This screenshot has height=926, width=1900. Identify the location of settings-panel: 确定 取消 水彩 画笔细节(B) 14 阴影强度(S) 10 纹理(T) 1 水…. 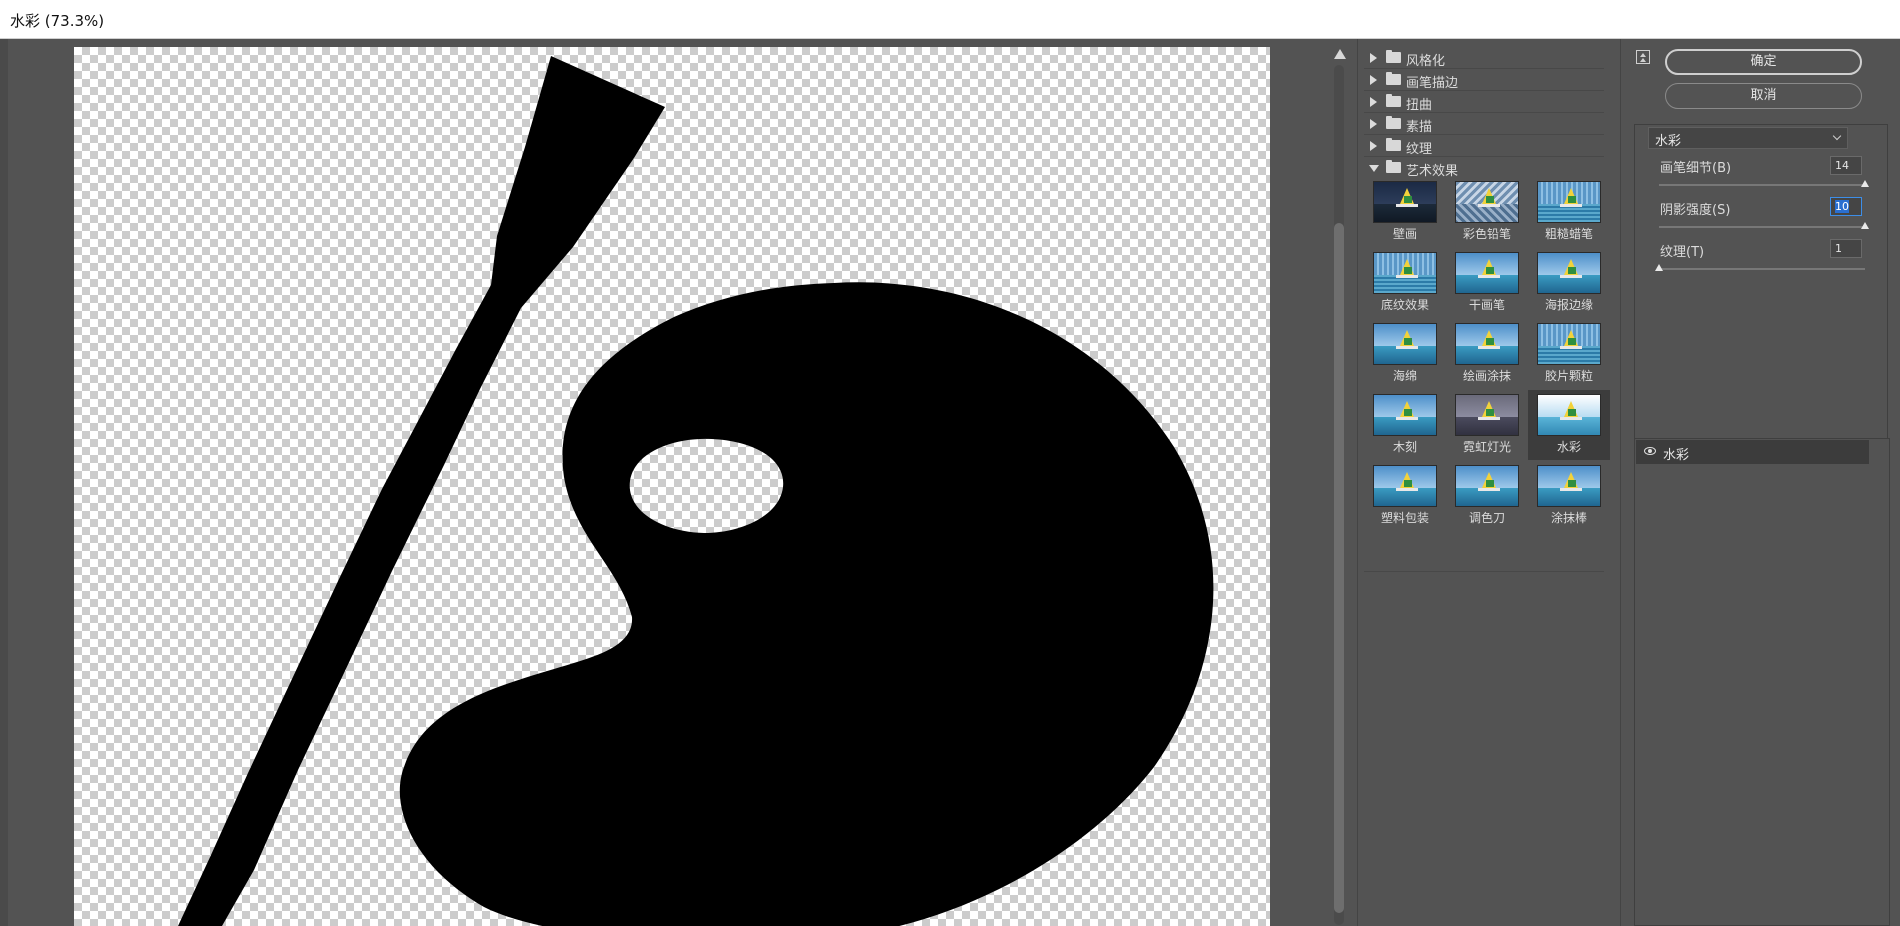
(1760, 482).